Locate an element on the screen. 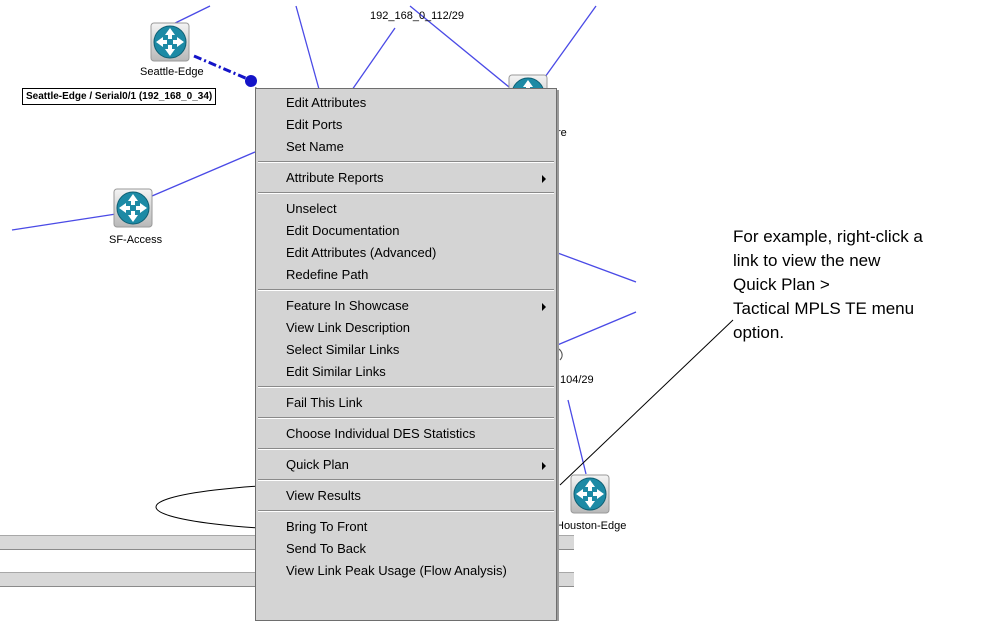 The height and width of the screenshot is (621, 1006). menu-item-label: Edit Attributes is located at coordinates (326, 102).